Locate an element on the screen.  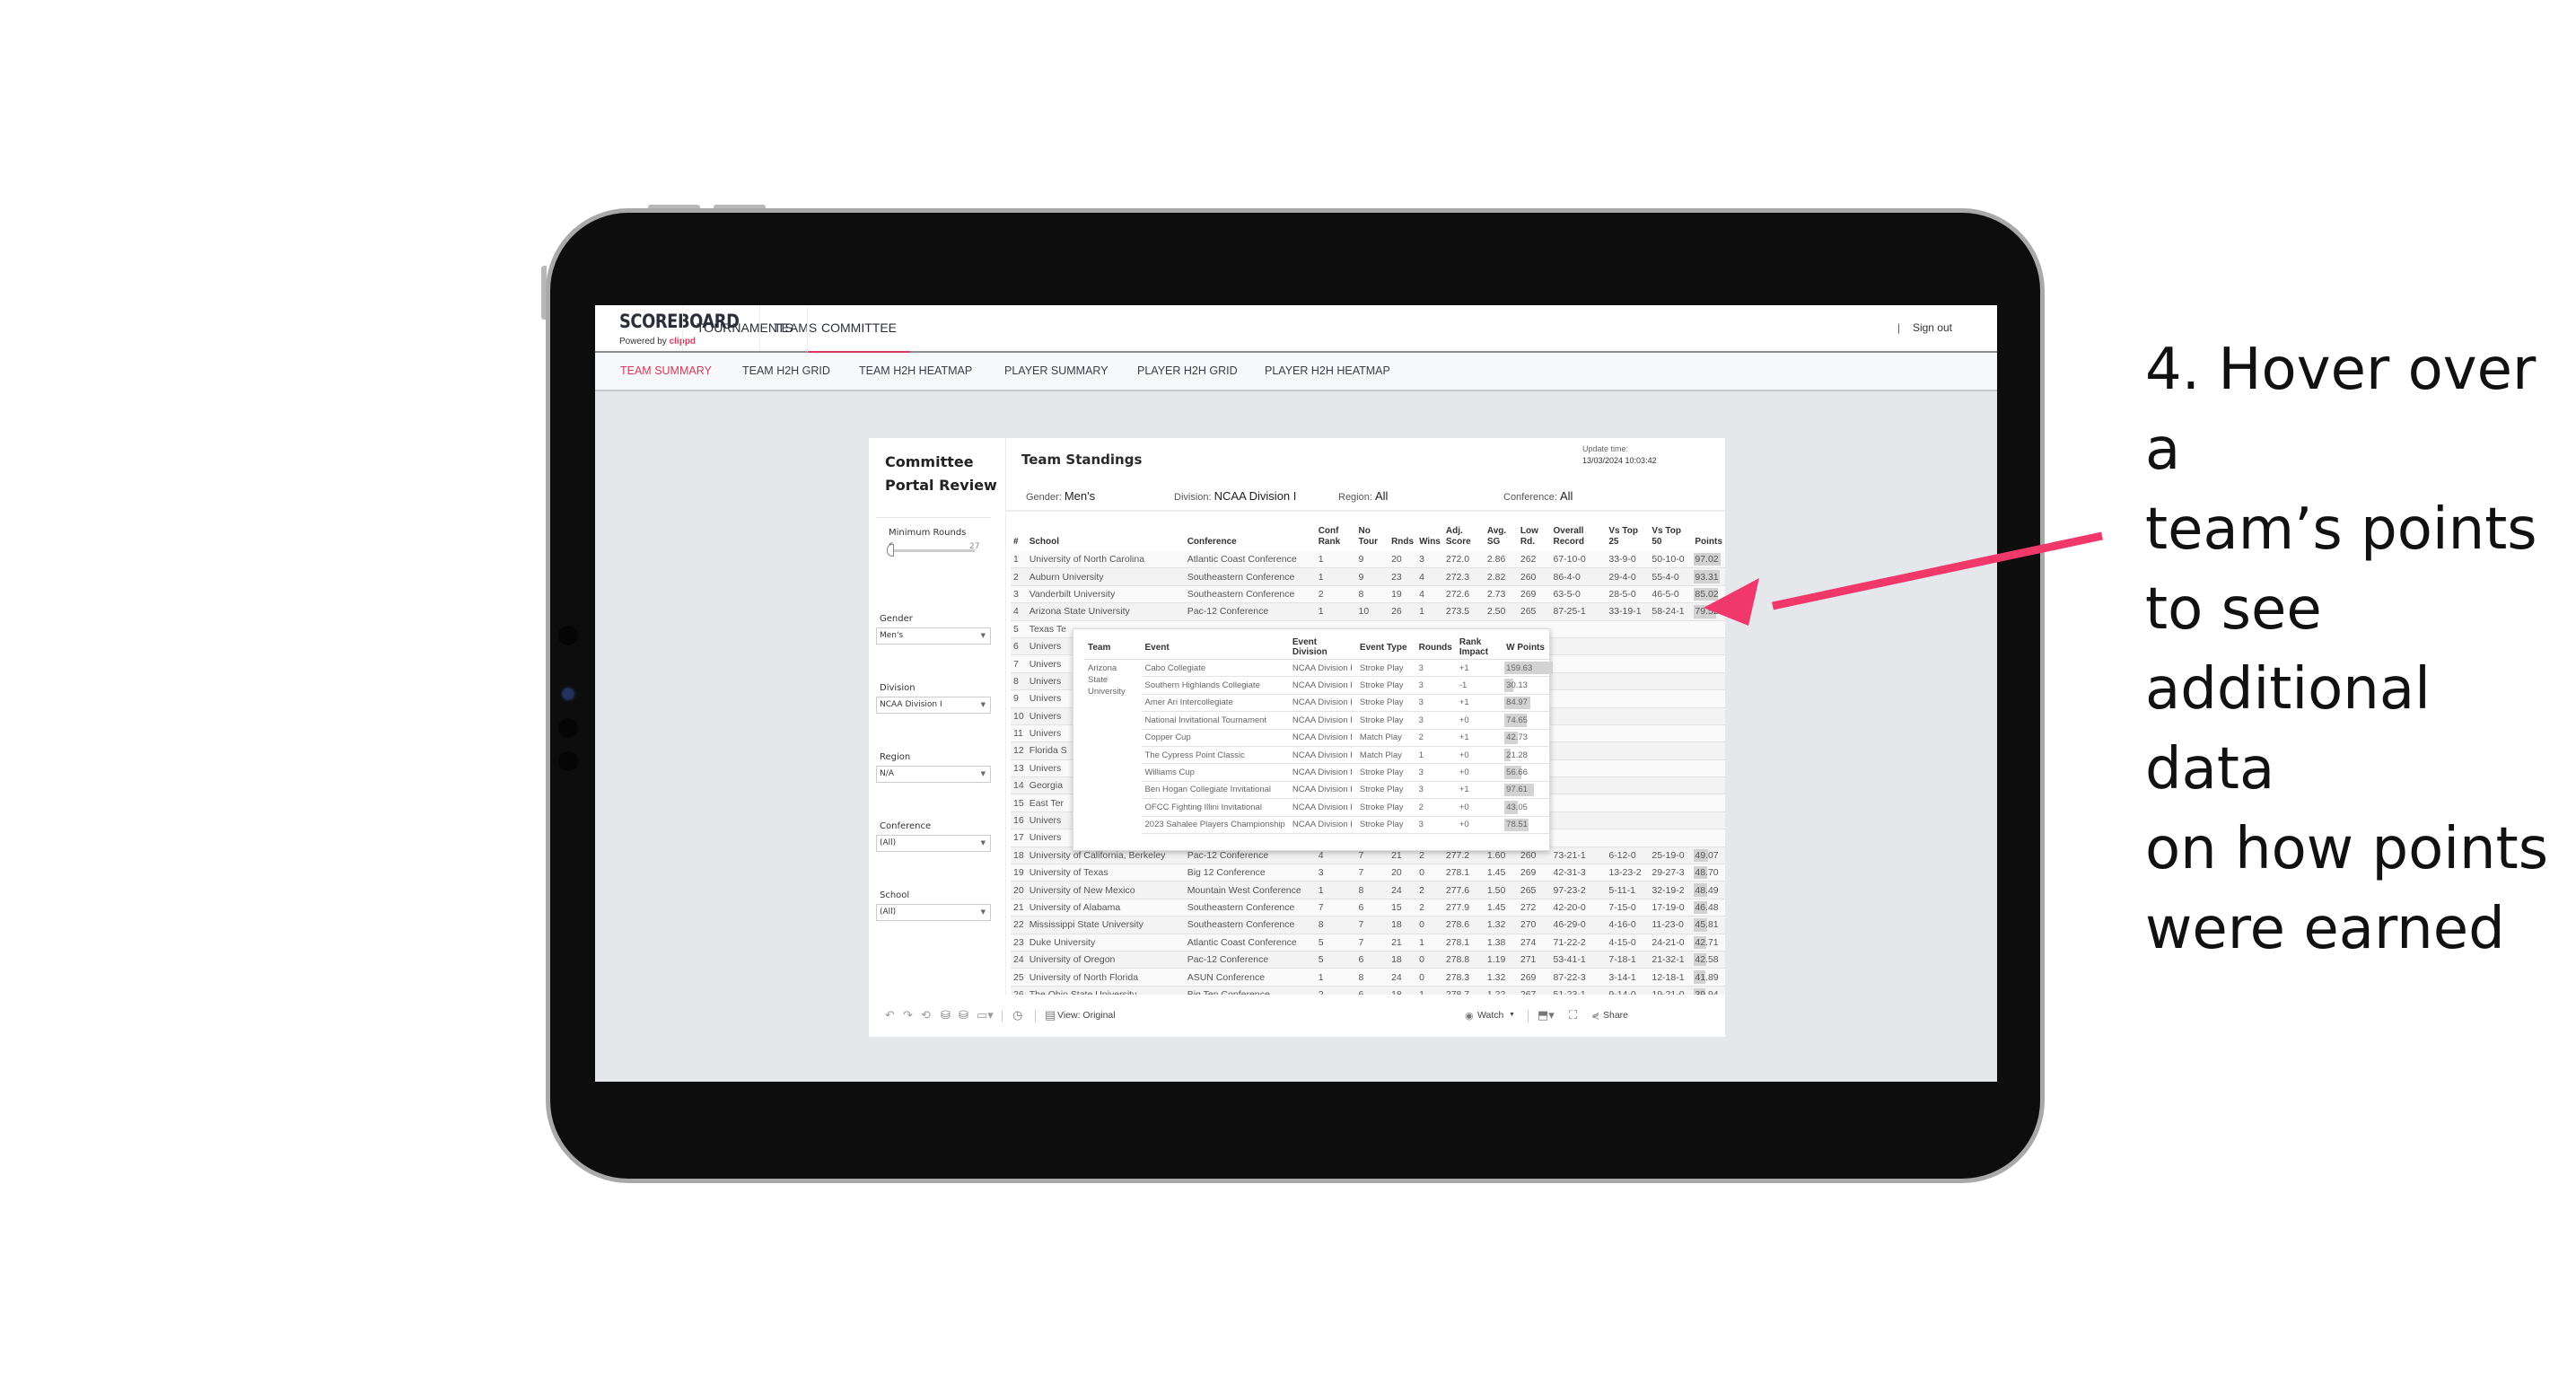
arrow-head is located at coordinates (1731, 602).